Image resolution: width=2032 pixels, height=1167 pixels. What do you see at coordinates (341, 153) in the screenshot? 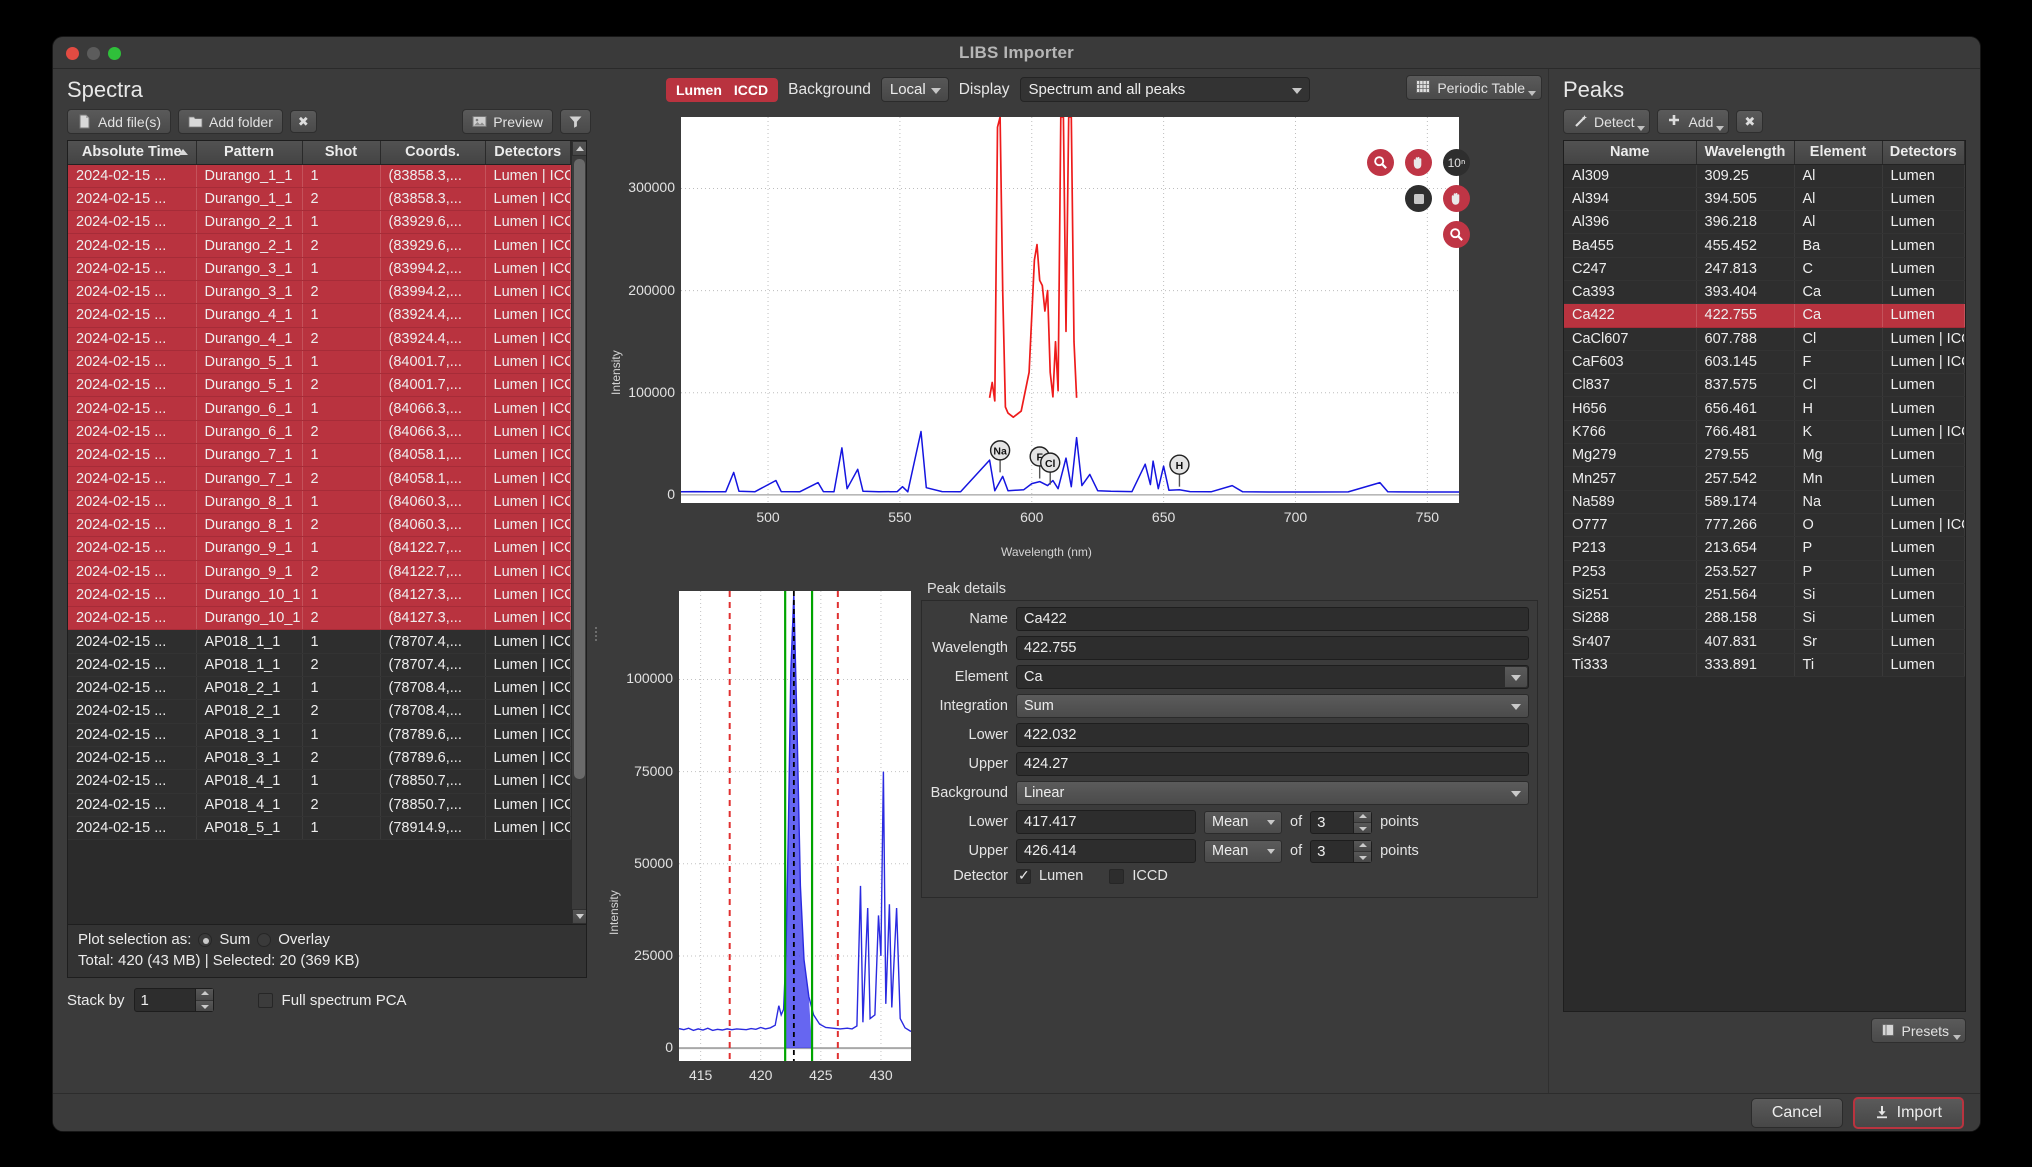
I see `column-header-shot: Shot` at bounding box center [341, 153].